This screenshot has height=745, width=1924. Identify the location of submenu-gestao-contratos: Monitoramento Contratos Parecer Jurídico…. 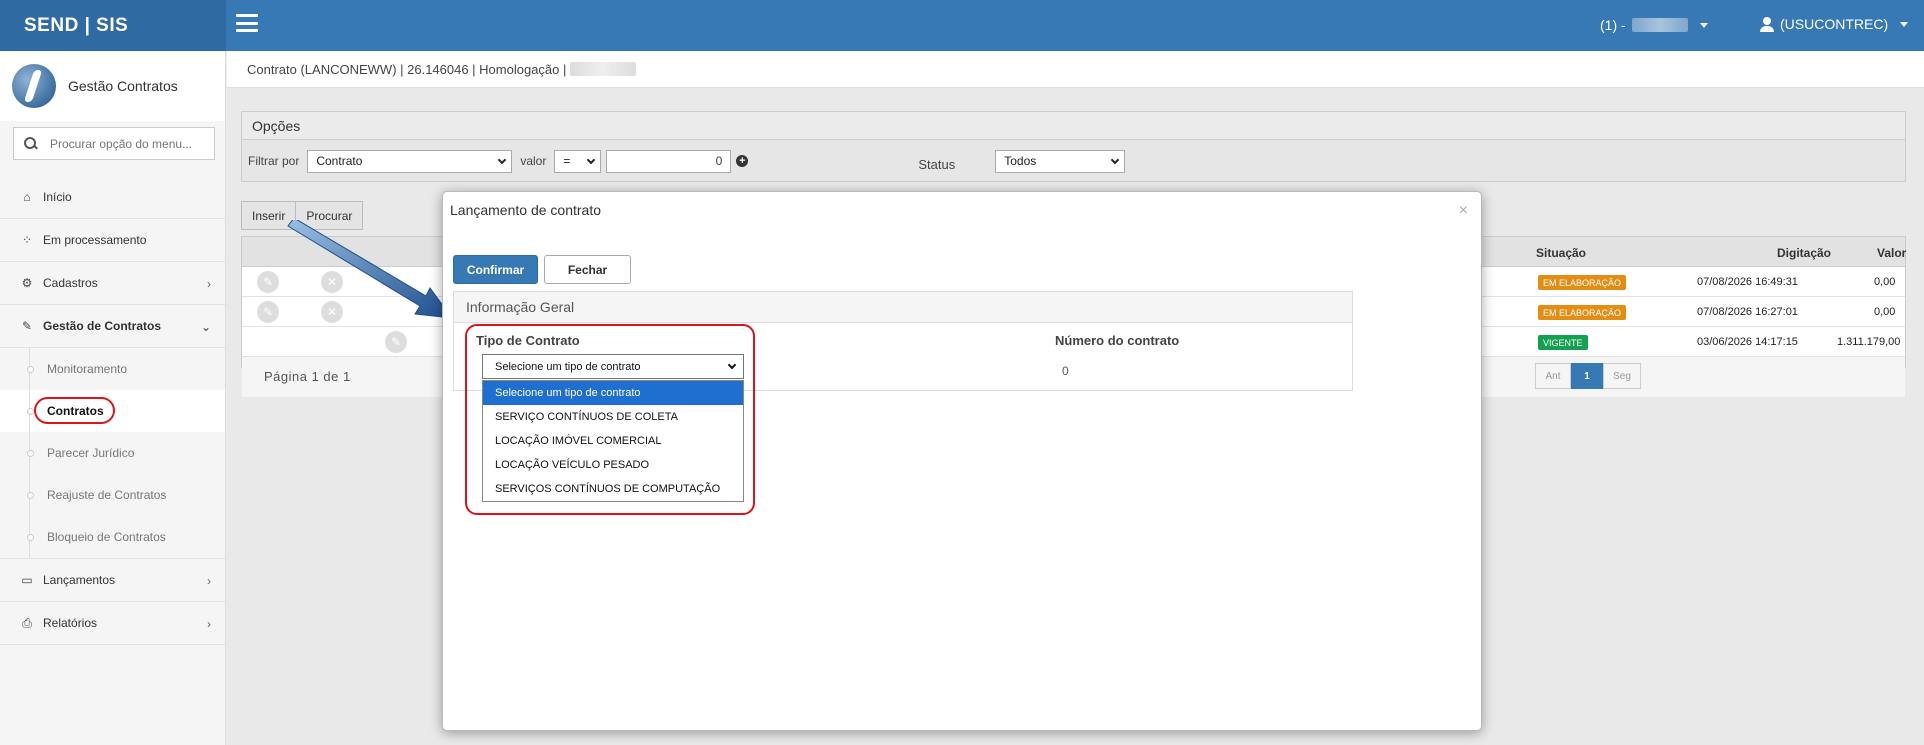
(112, 453).